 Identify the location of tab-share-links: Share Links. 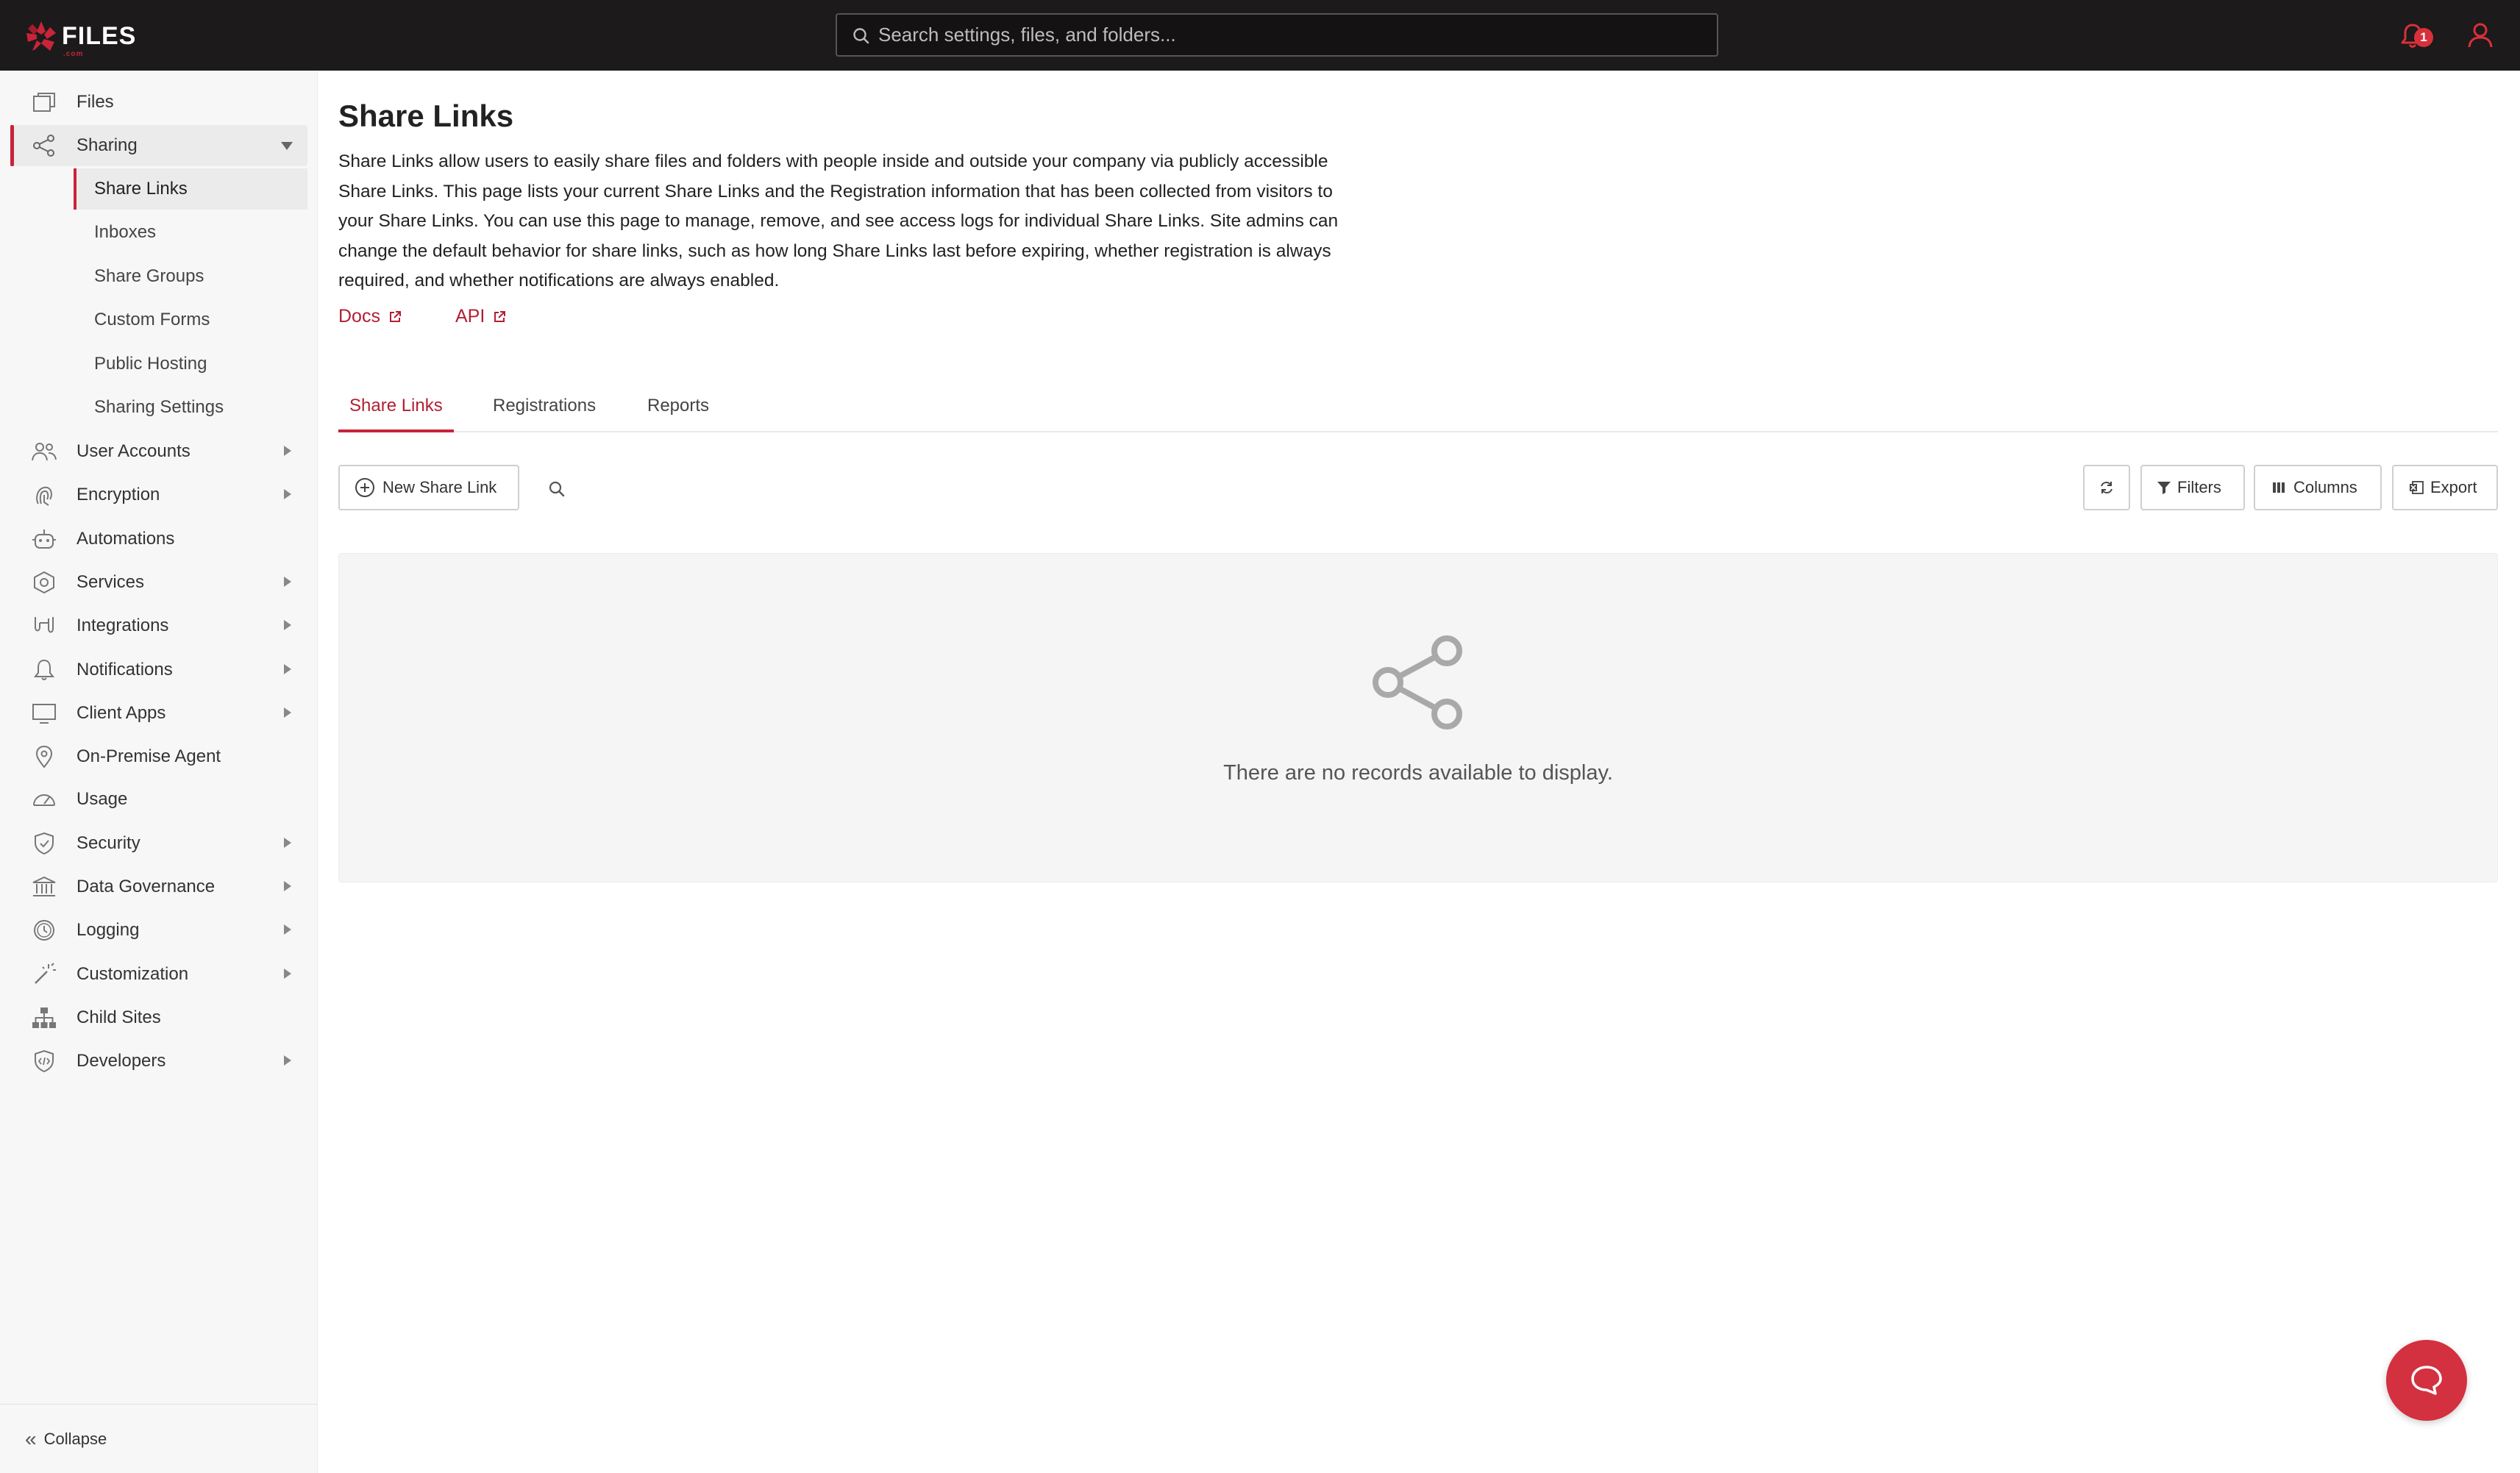
(396, 408).